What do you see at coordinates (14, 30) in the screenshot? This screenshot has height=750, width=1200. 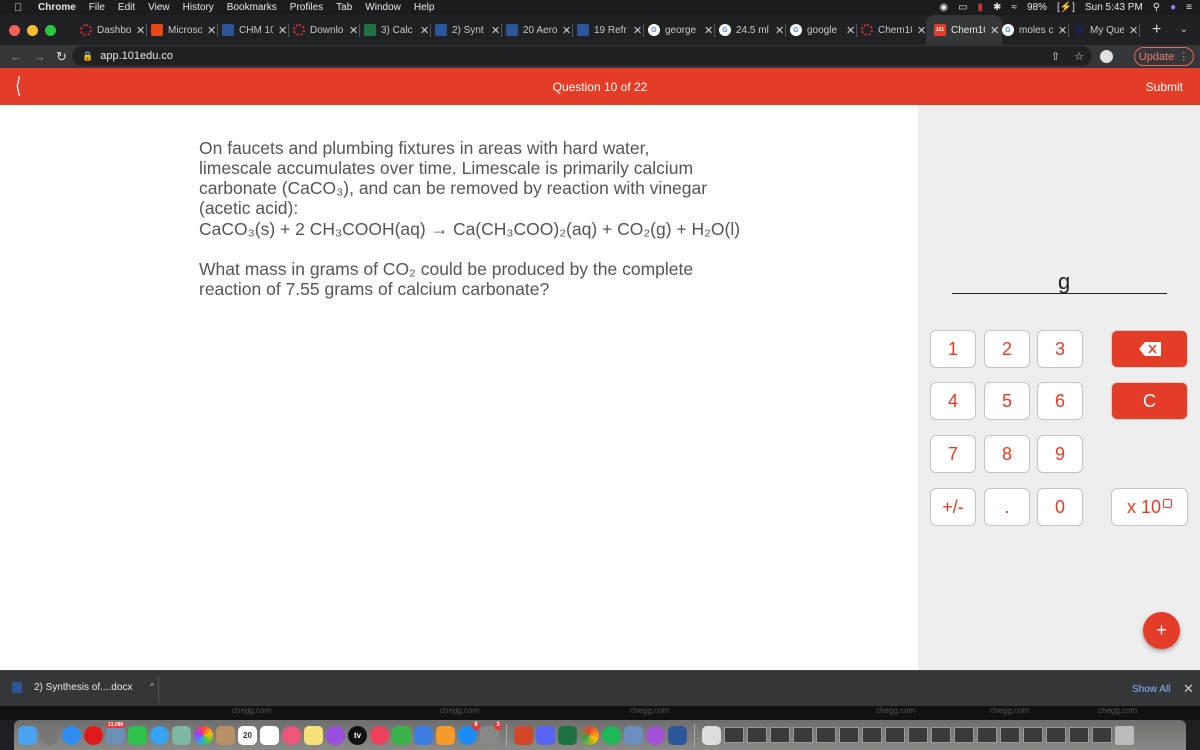 I see `close-window-button` at bounding box center [14, 30].